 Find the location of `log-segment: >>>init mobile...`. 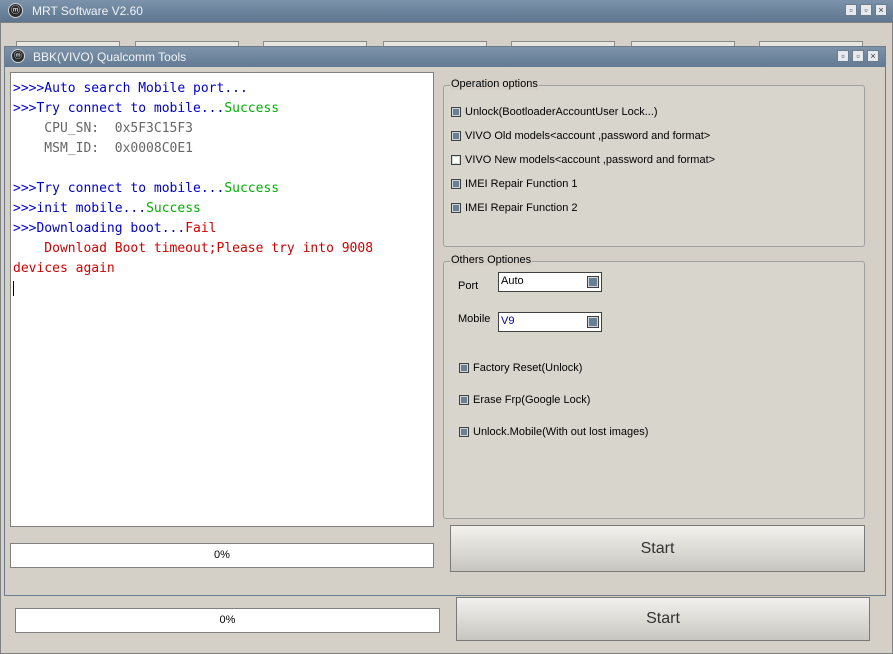

log-segment: >>>init mobile... is located at coordinates (80, 208).